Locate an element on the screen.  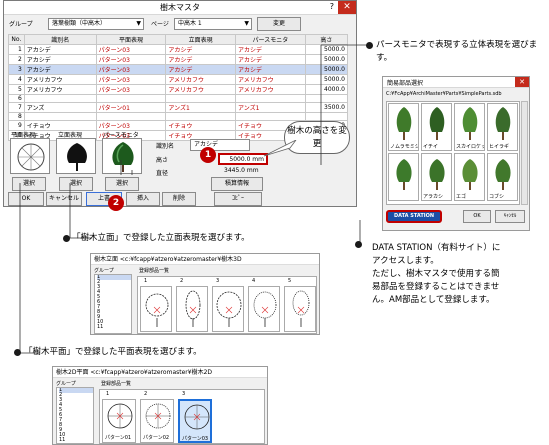
plan-list-label: 登録部品一覧 is located at coordinates (116, 384).